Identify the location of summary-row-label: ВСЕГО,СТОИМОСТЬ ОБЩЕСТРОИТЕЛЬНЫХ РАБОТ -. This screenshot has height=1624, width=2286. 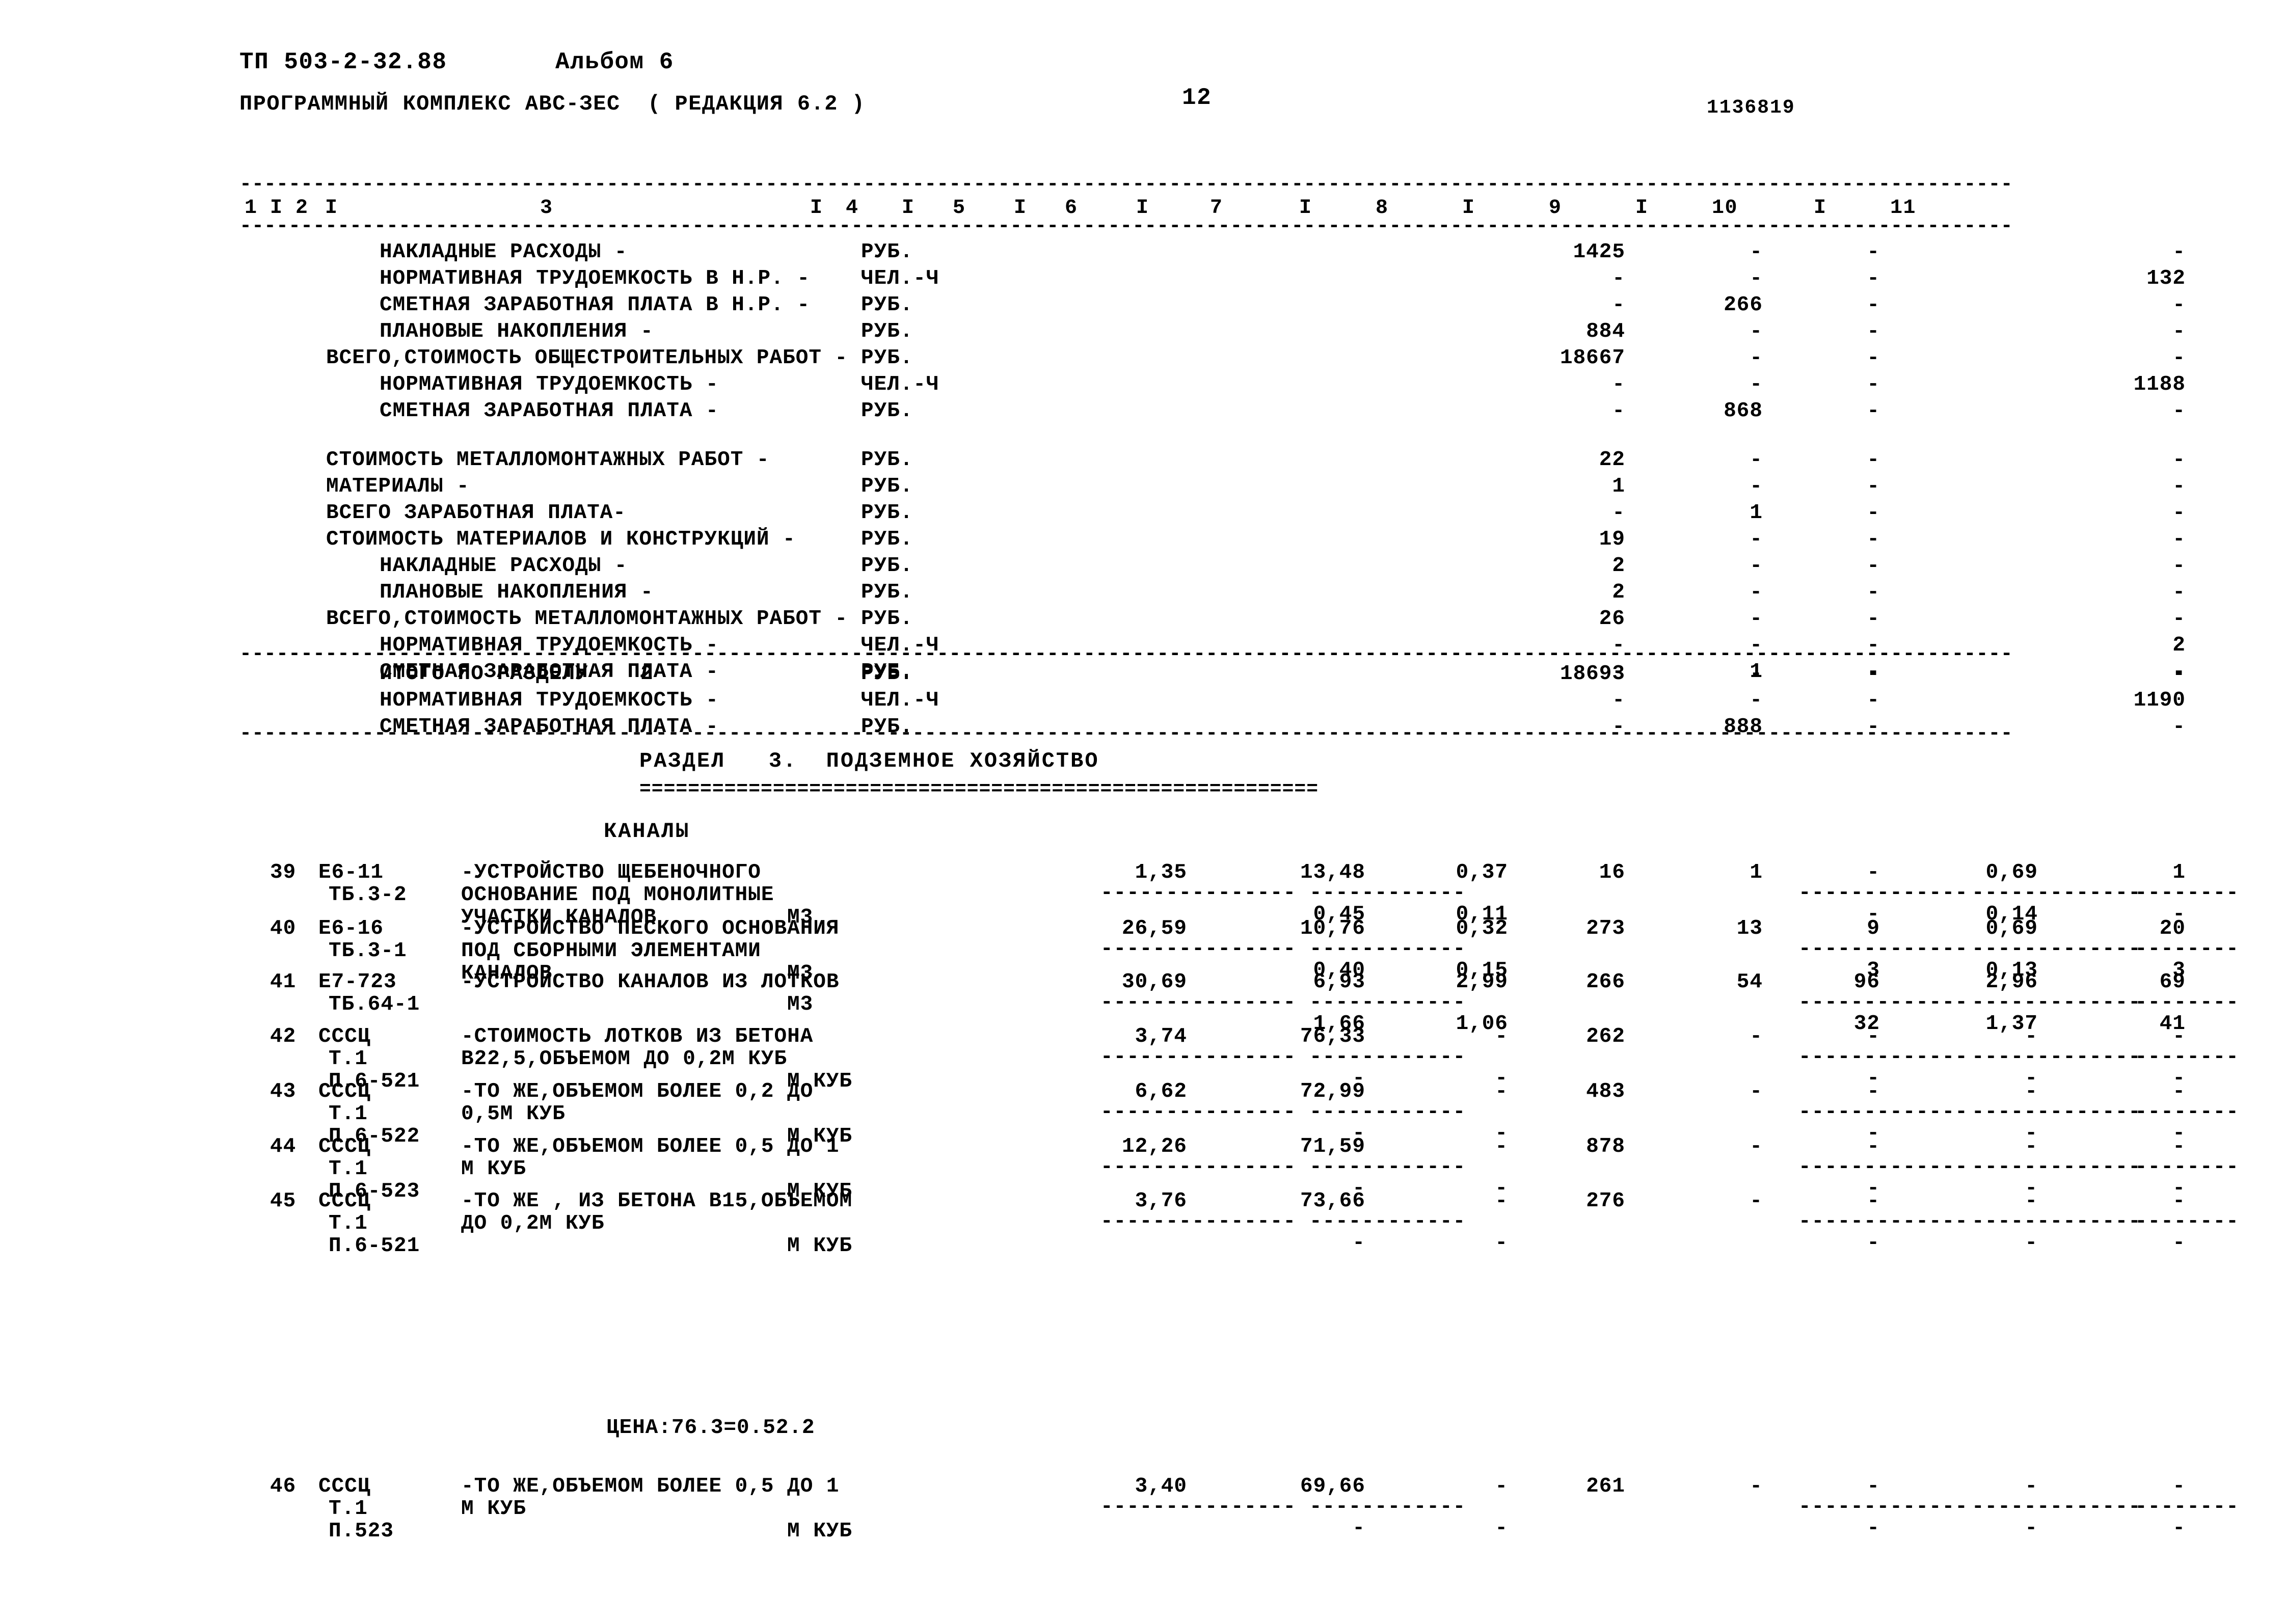
(587, 358).